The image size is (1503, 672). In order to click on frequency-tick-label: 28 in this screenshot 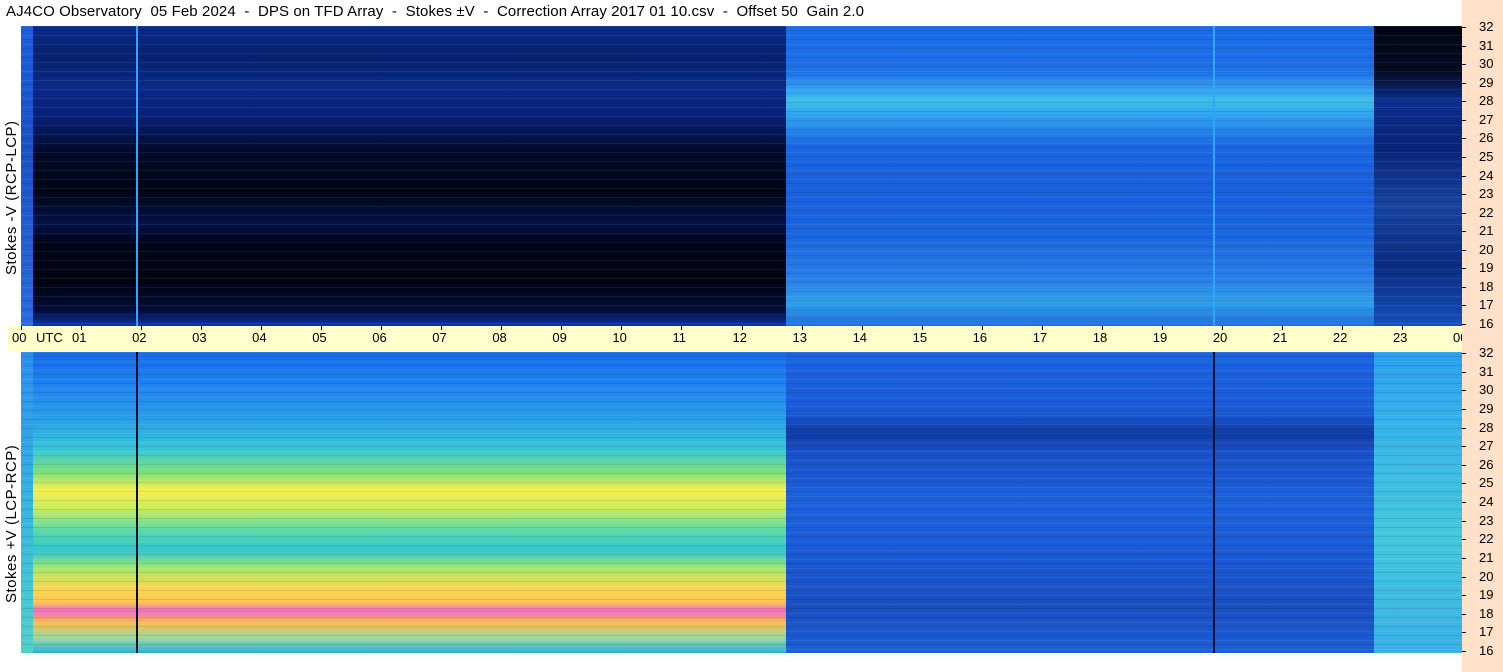, I will do `click(1486, 101)`.